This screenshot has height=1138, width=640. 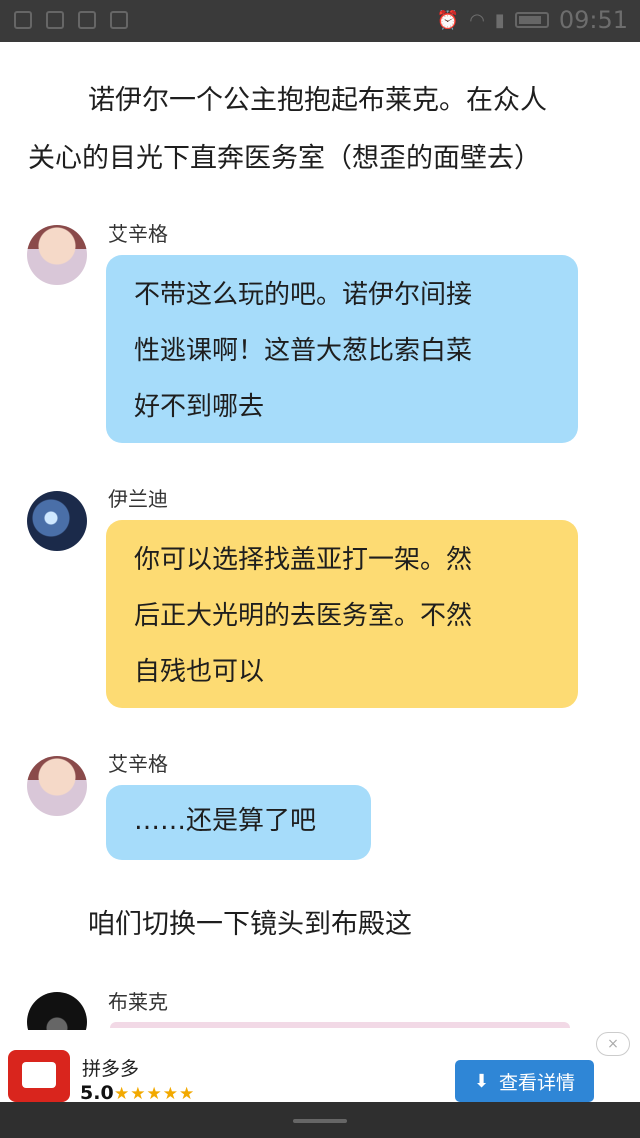 What do you see at coordinates (97, 1093) in the screenshot?
I see `ad-rating: 5.0` at bounding box center [97, 1093].